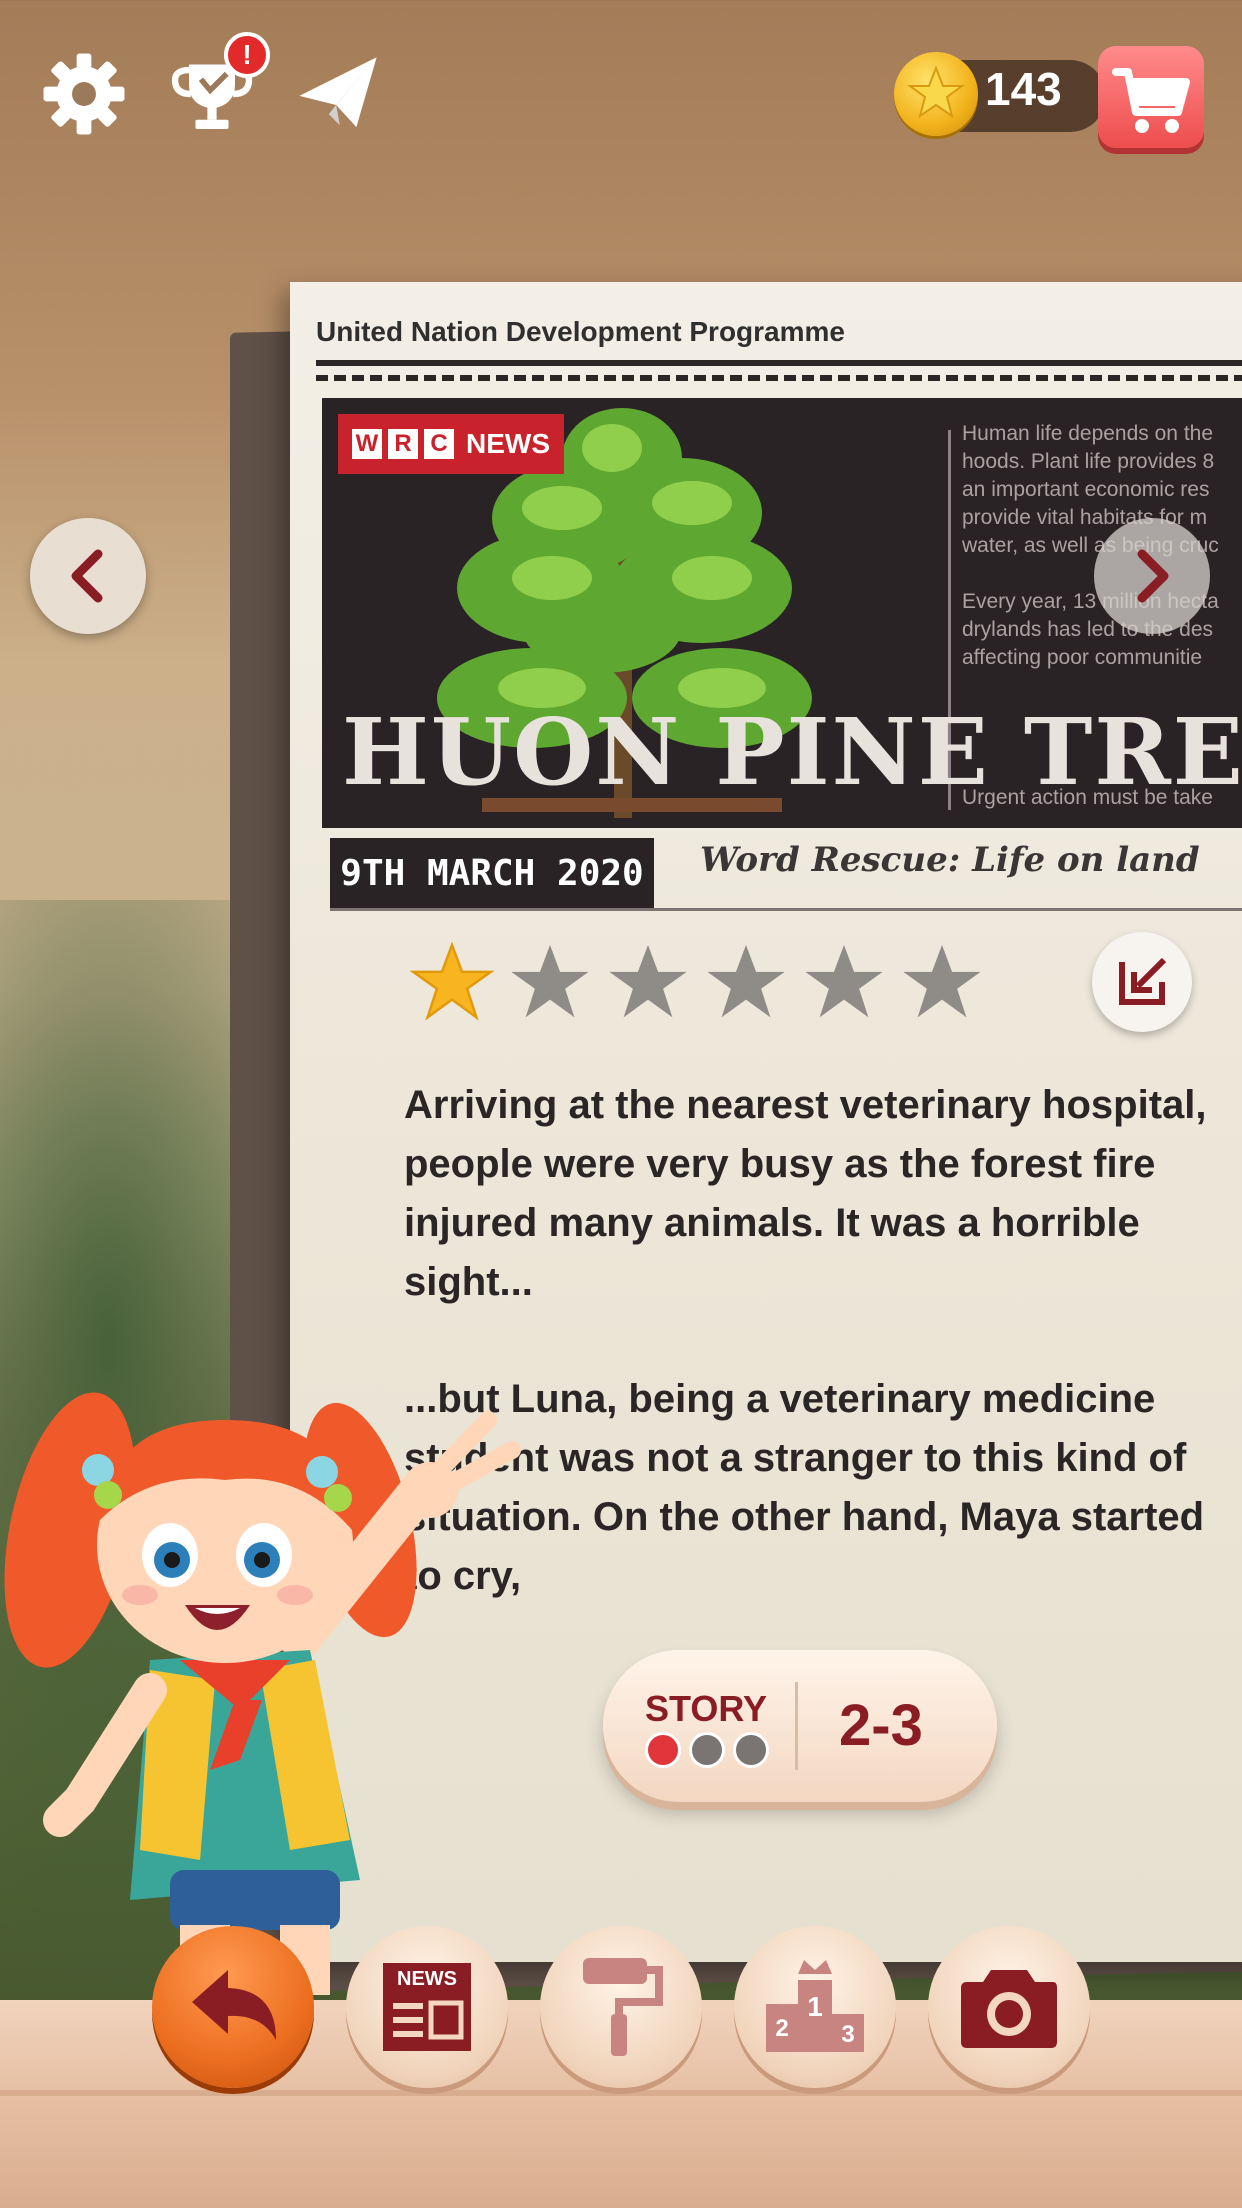 Image resolution: width=1242 pixels, height=2208 pixels. I want to click on paint-roller-icon, so click(623, 2007).